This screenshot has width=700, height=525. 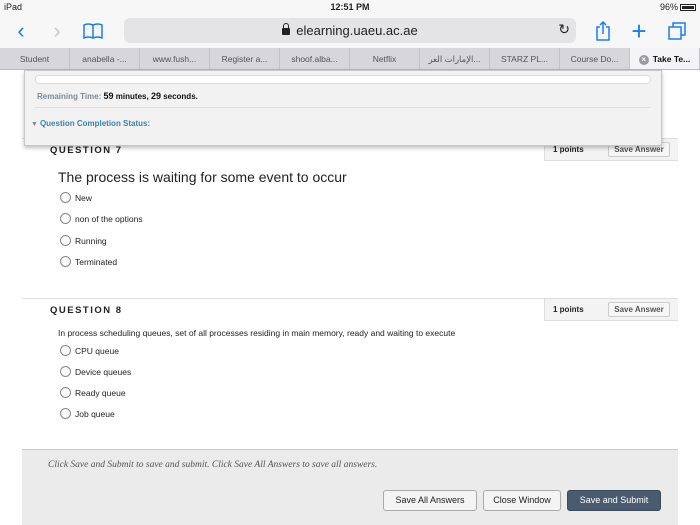 What do you see at coordinates (34, 124) in the screenshot?
I see `collapse-arrow-icon: ▼` at bounding box center [34, 124].